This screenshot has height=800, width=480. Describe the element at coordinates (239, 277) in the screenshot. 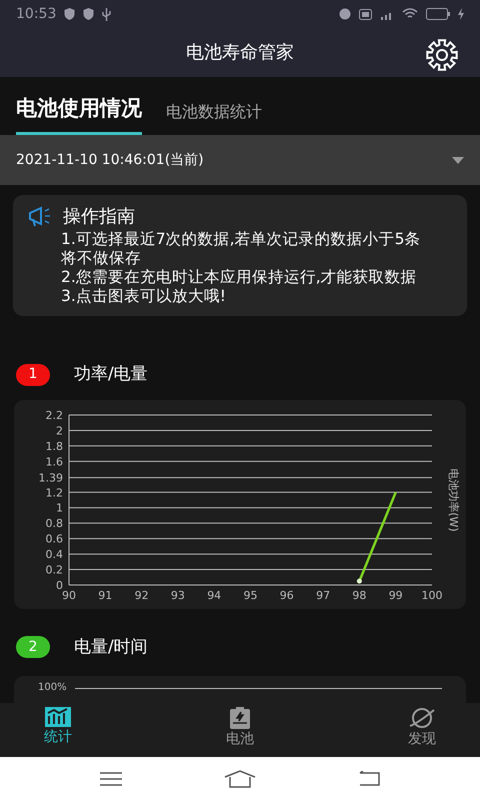

I see `guide-text: 2.您需要在充电时让本应用保持运行,才能获取数据` at that location.